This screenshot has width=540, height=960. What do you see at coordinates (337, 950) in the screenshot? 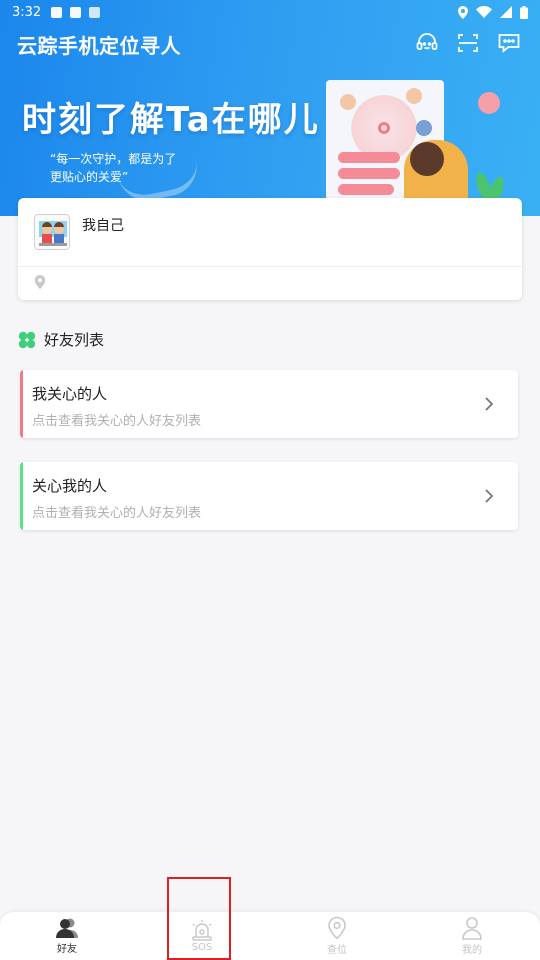
I see `nav-label: 查位` at bounding box center [337, 950].